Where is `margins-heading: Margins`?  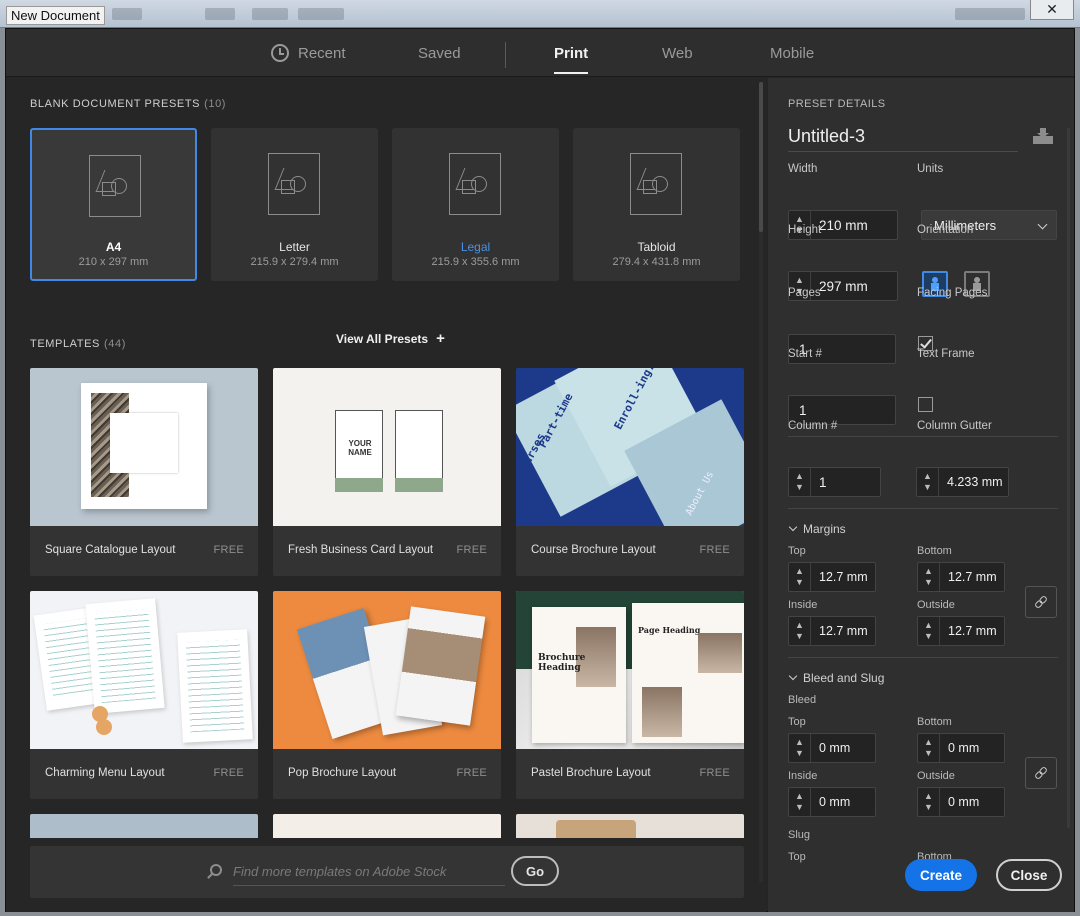 margins-heading: Margins is located at coordinates (824, 529).